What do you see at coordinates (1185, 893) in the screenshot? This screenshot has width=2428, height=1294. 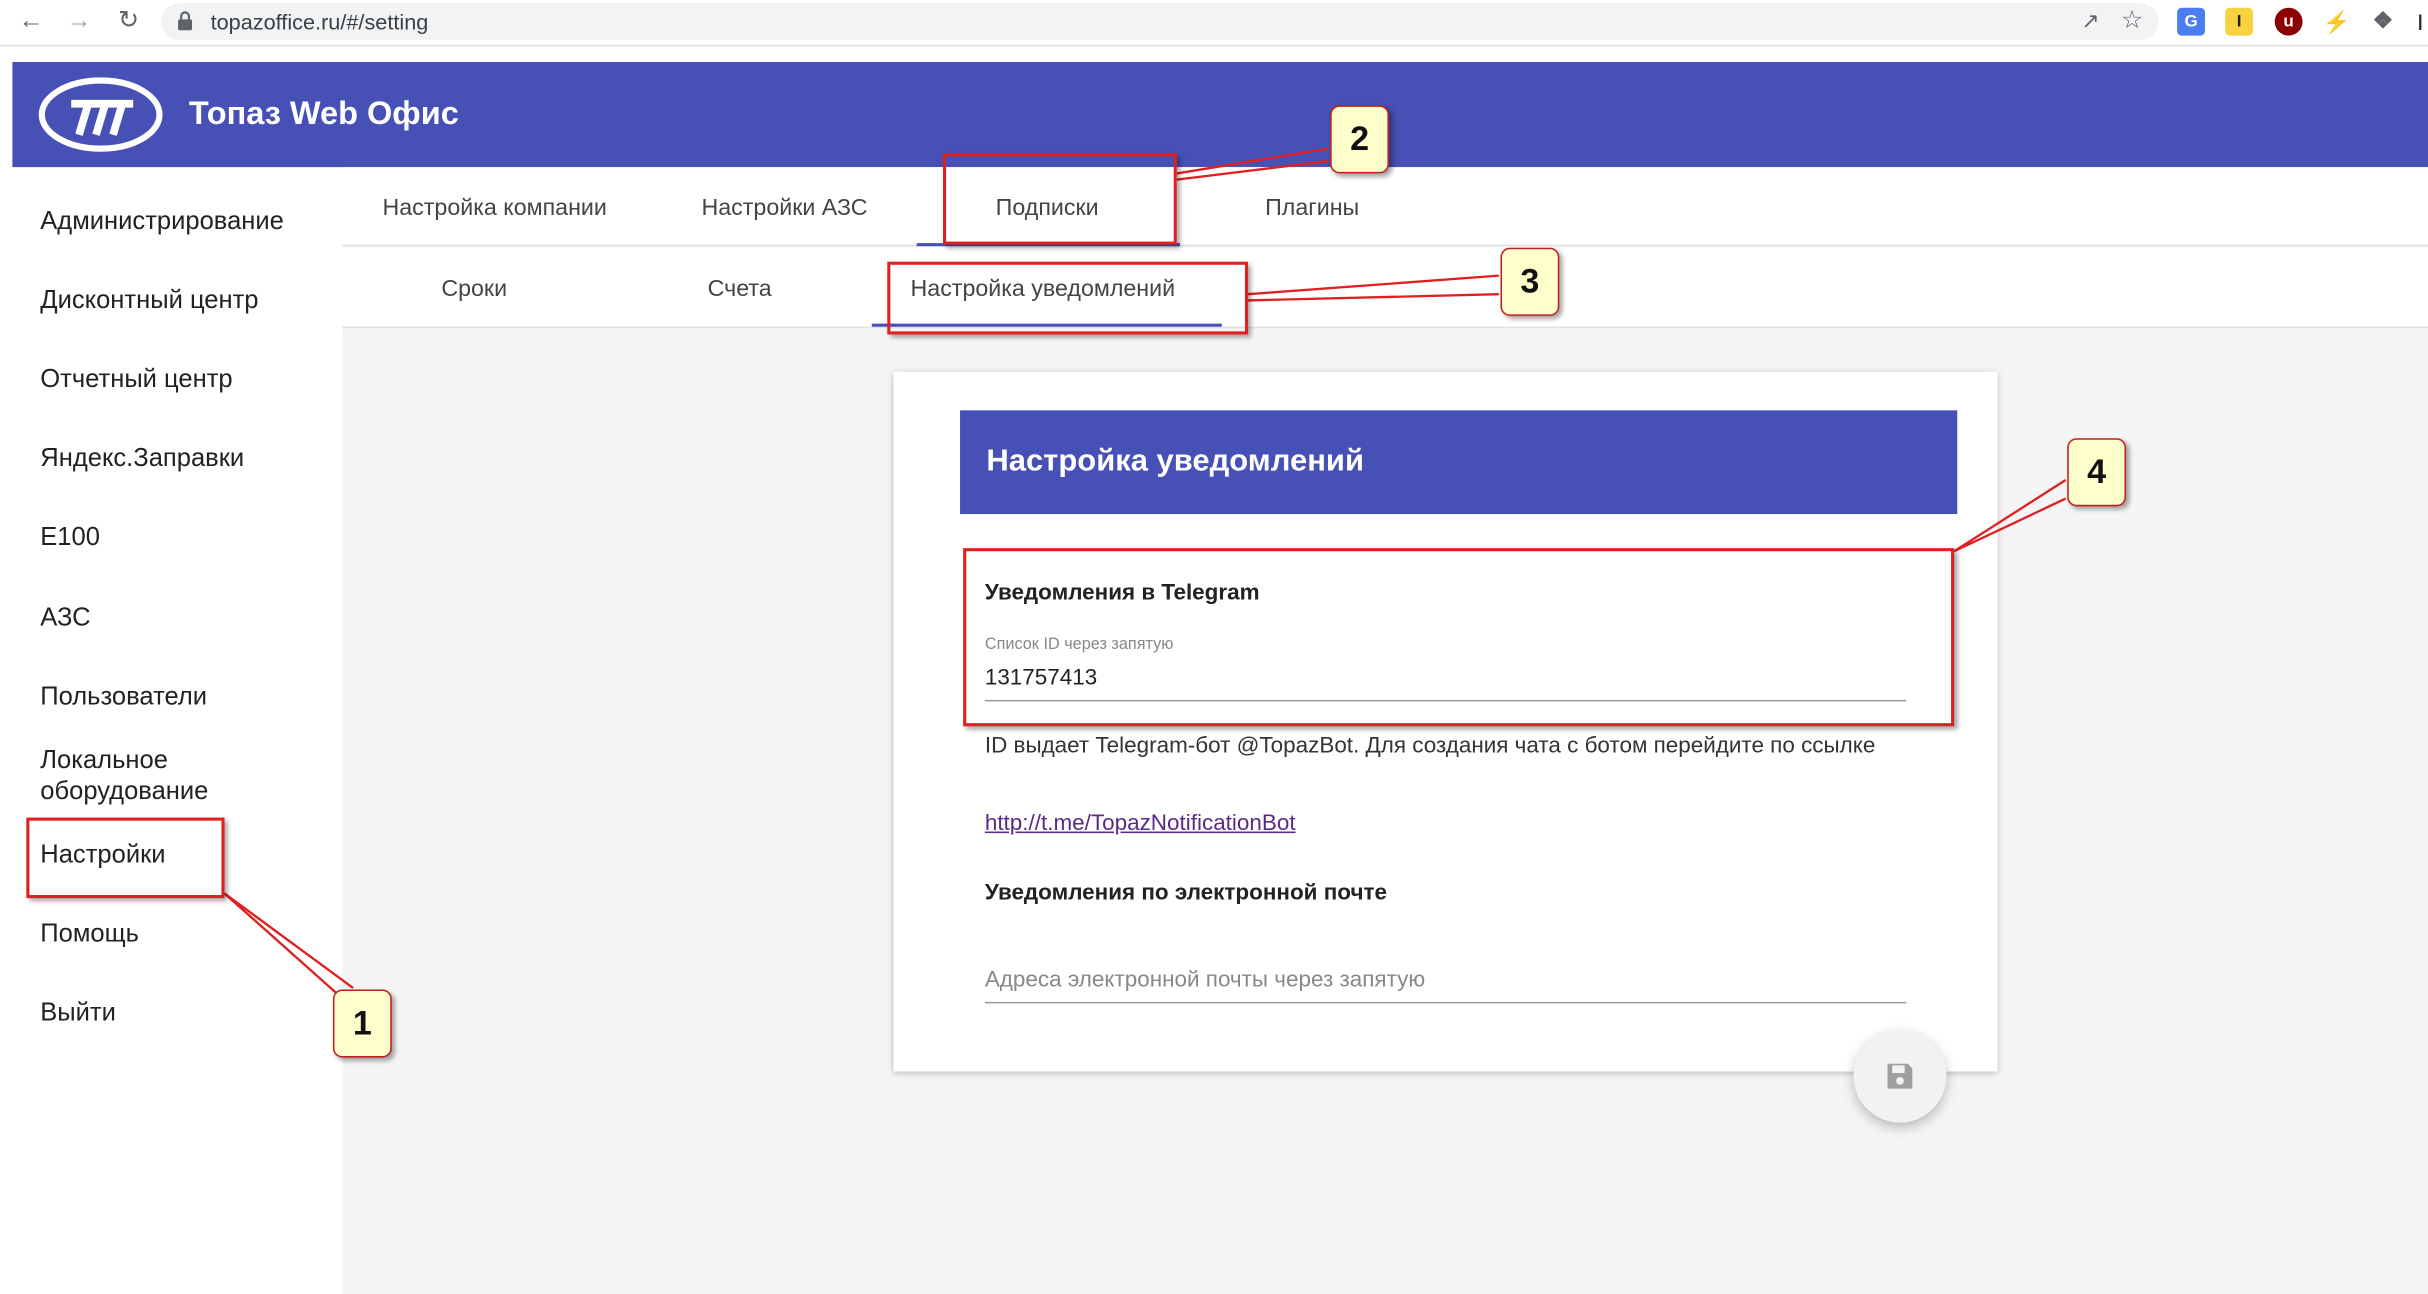 I see `email-section-title: Уведомления по электронной почте` at bounding box center [1185, 893].